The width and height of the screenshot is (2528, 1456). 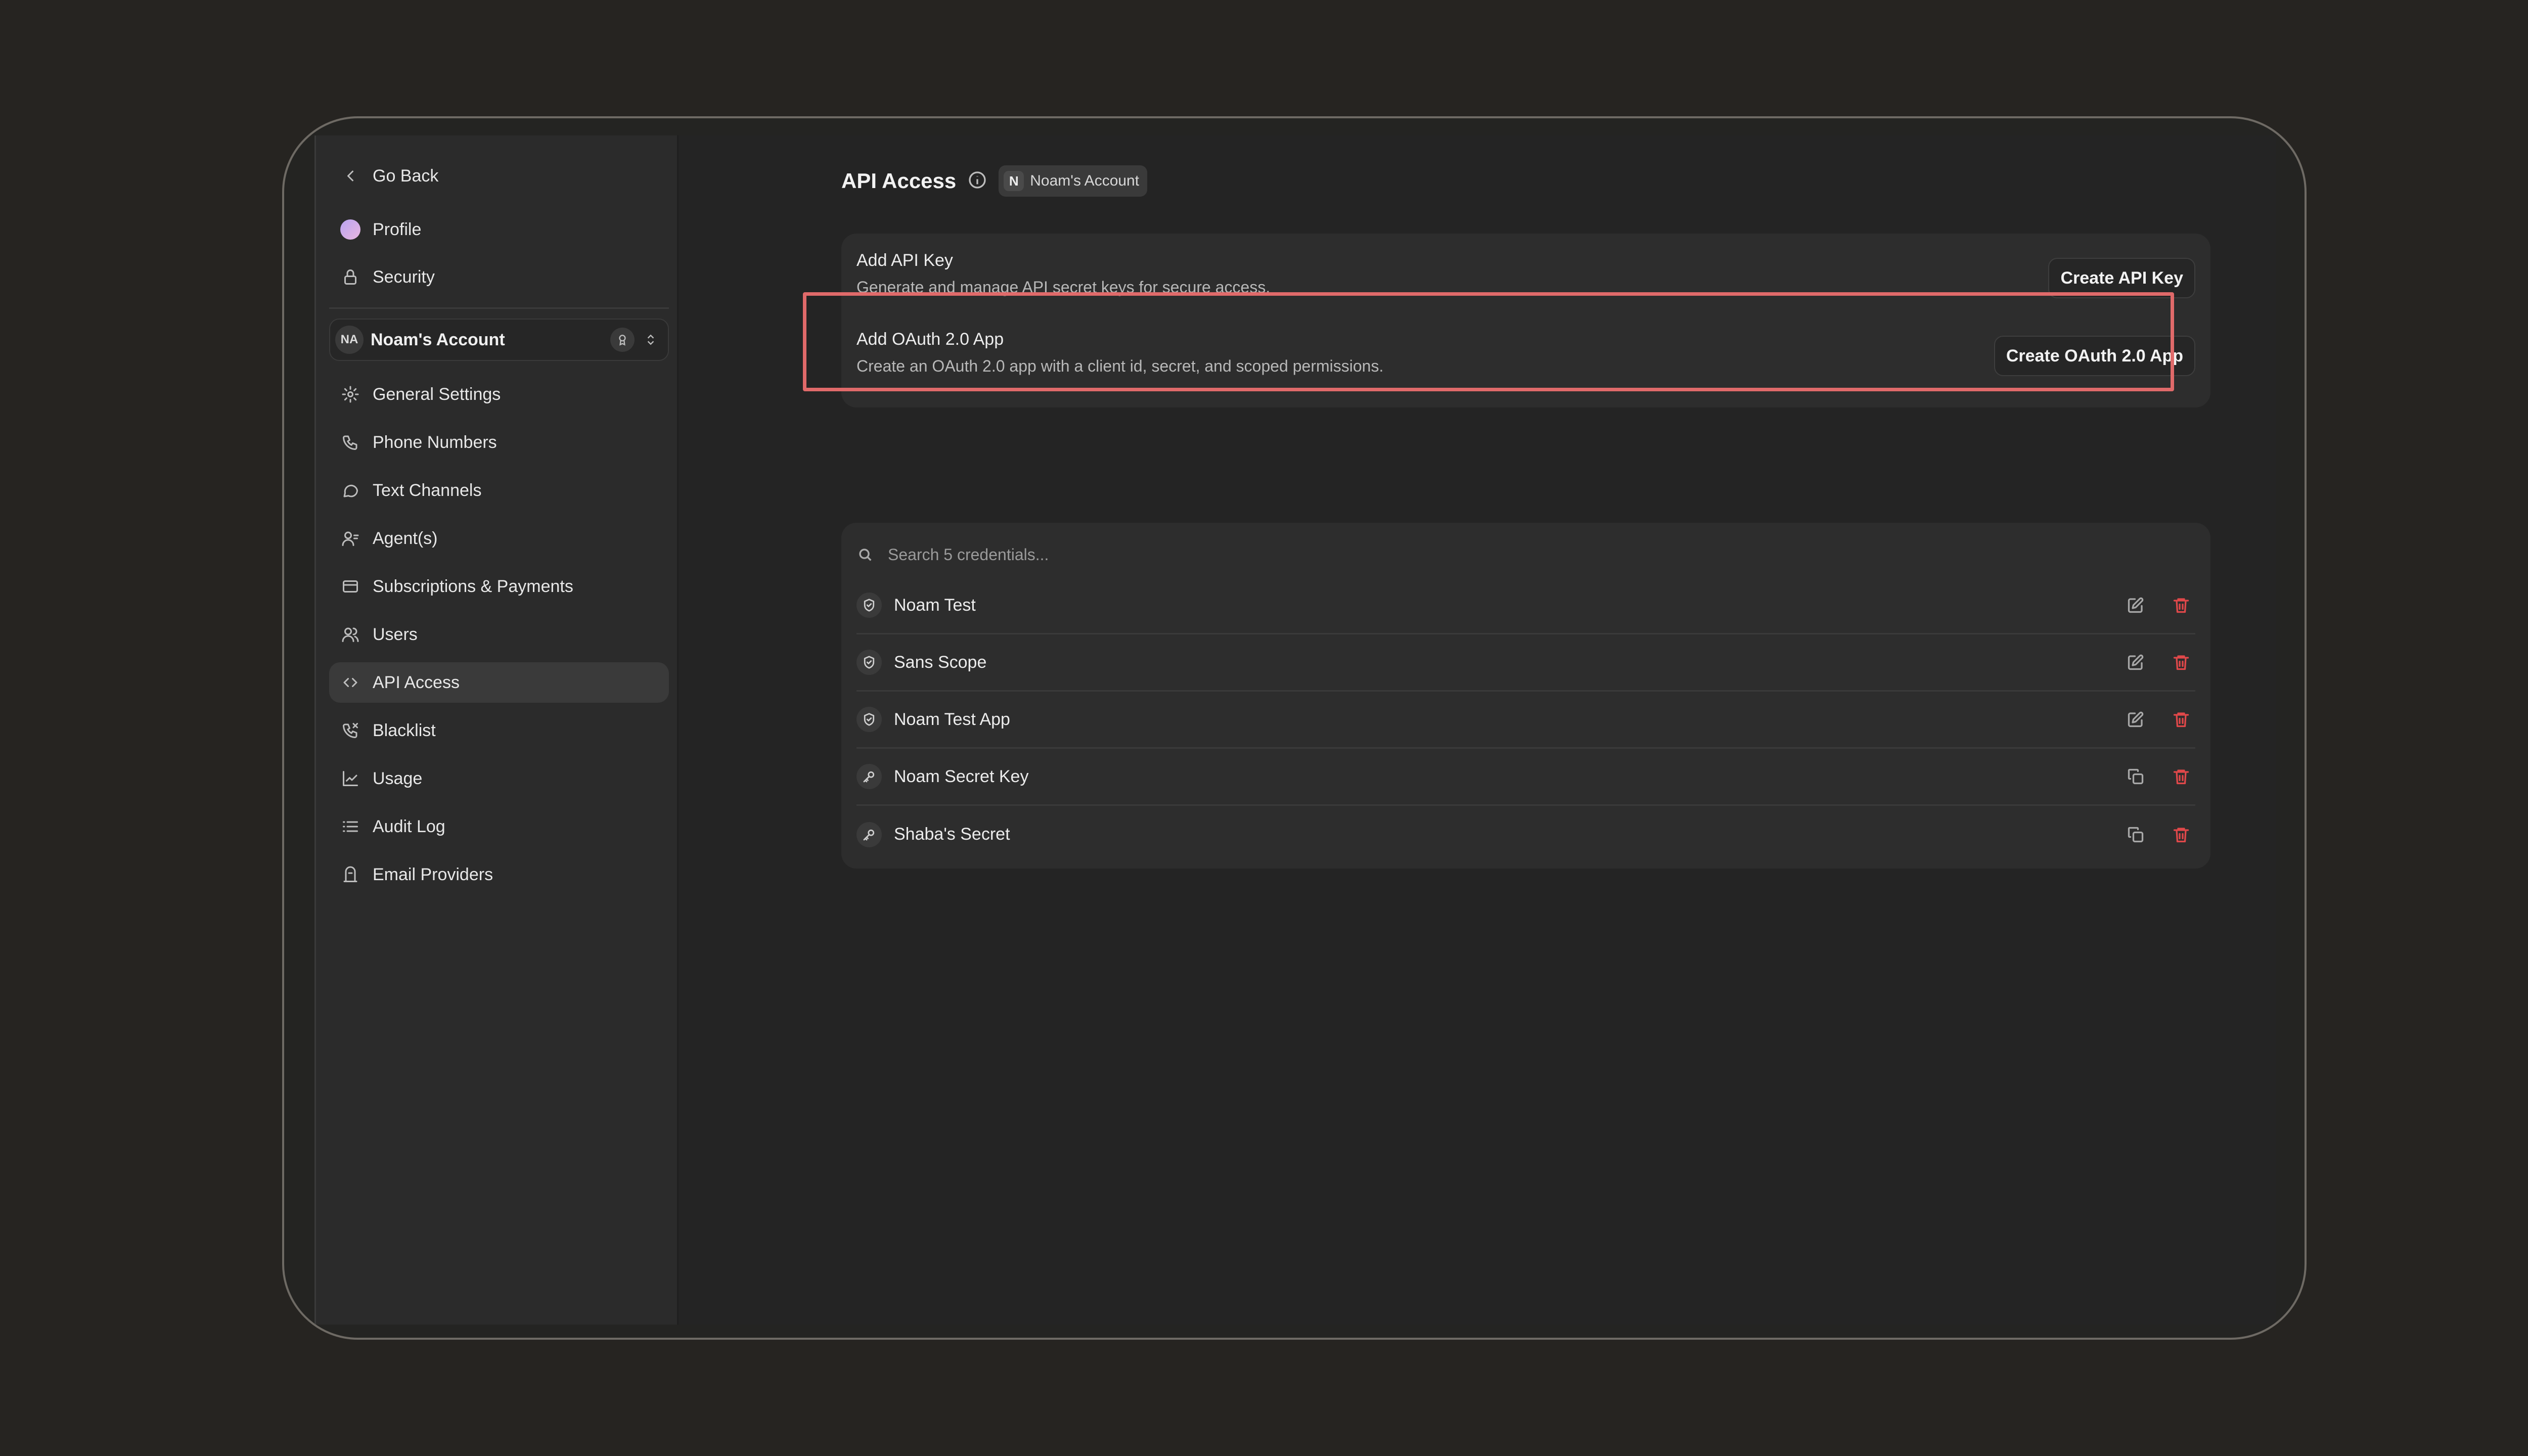 I want to click on sidebar-item-label: Subscriptions & Payments, so click(x=473, y=586).